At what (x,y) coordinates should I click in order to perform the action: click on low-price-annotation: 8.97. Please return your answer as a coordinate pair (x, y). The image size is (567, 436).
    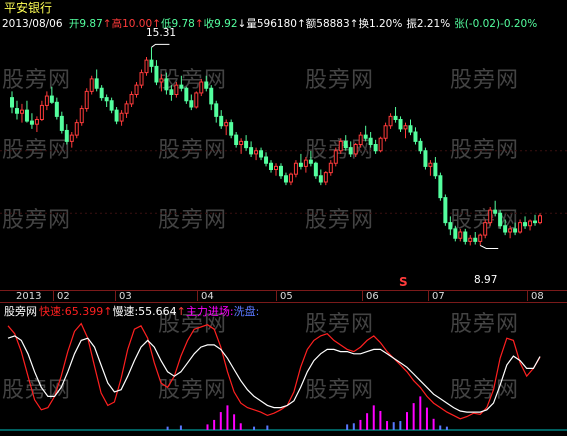
    Looking at the image, I should click on (486, 280).